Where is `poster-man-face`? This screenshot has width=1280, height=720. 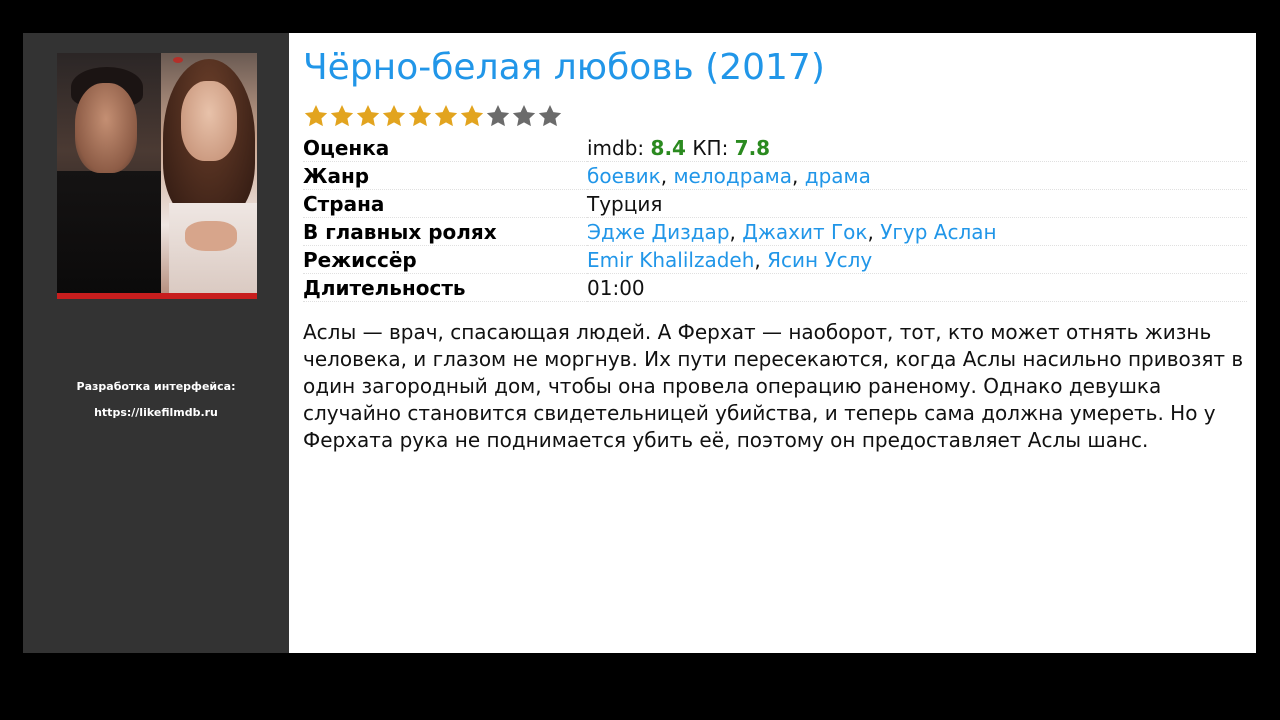
poster-man-face is located at coordinates (106, 128).